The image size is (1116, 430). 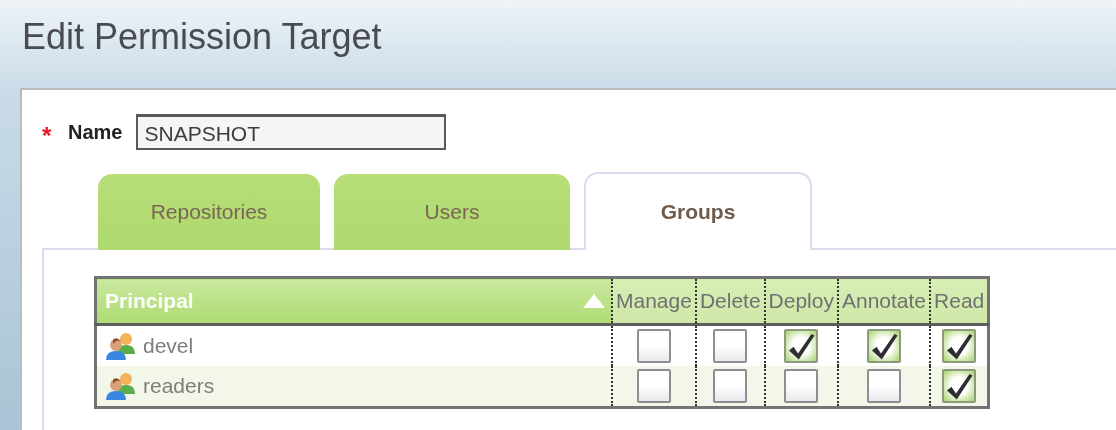 What do you see at coordinates (291, 132) in the screenshot?
I see `name-field: SNAPSHOT` at bounding box center [291, 132].